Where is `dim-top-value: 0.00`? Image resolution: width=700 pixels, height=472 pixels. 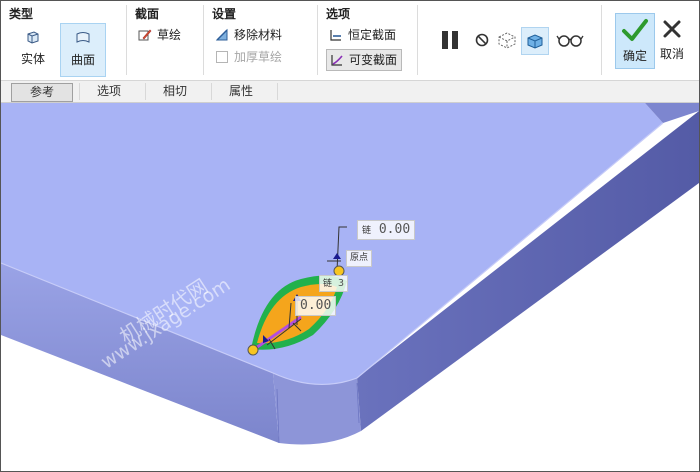
dim-top-value: 0.00 is located at coordinates (394, 229).